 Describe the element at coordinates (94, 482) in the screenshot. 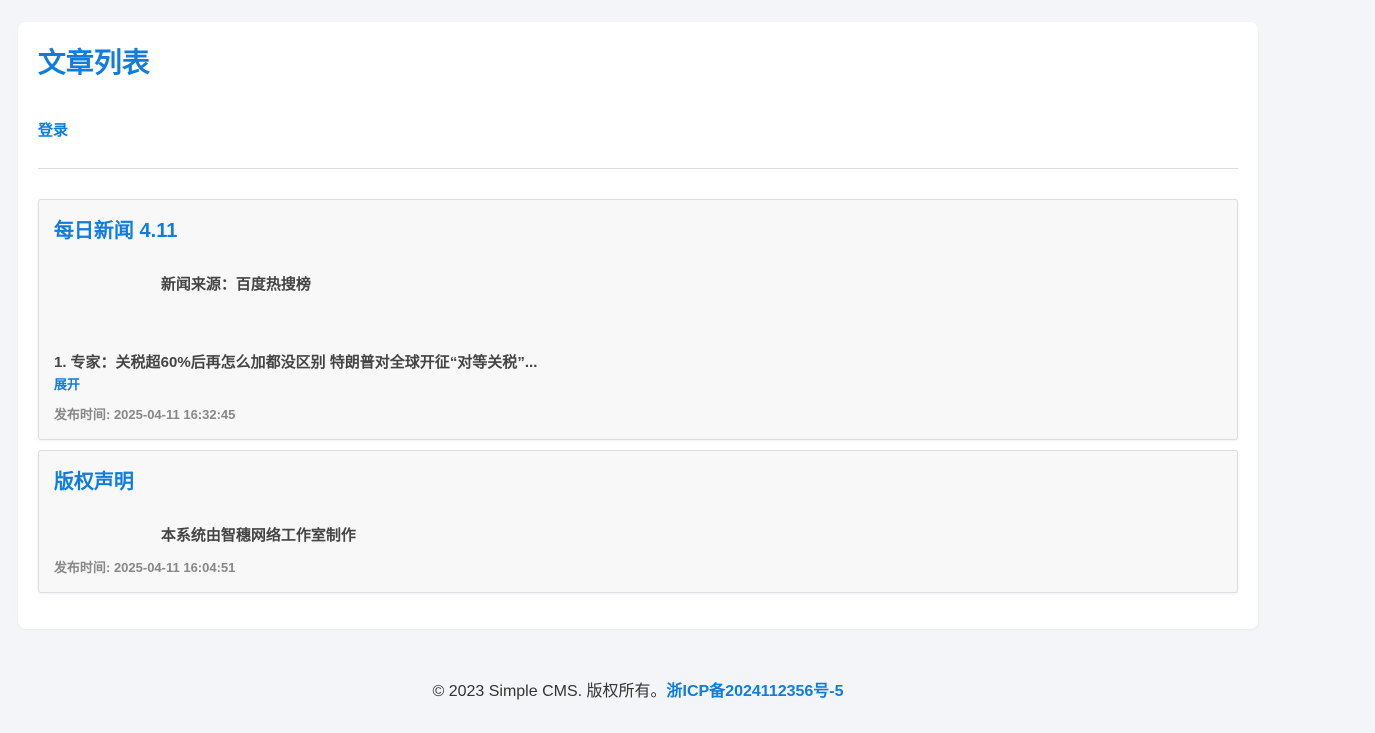

I see `article-title-link: 版权声明` at that location.